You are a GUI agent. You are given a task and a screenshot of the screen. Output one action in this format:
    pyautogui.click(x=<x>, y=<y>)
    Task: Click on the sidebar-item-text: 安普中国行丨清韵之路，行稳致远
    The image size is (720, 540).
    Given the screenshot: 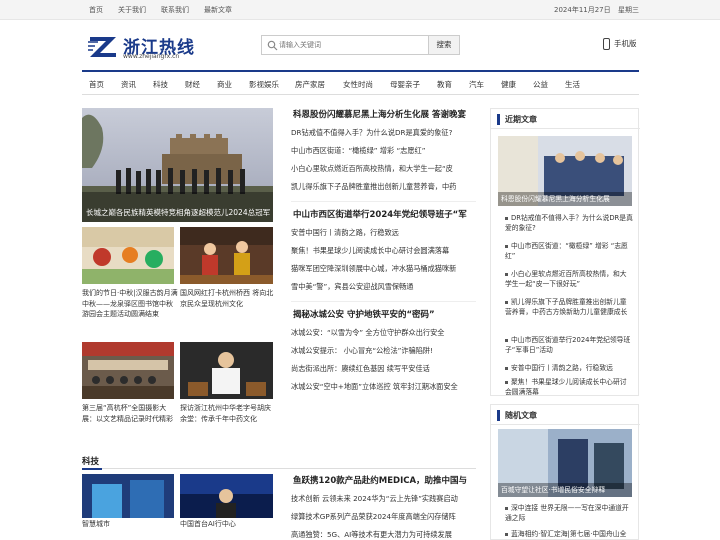 What is the action you would take?
    pyautogui.click(x=562, y=368)
    